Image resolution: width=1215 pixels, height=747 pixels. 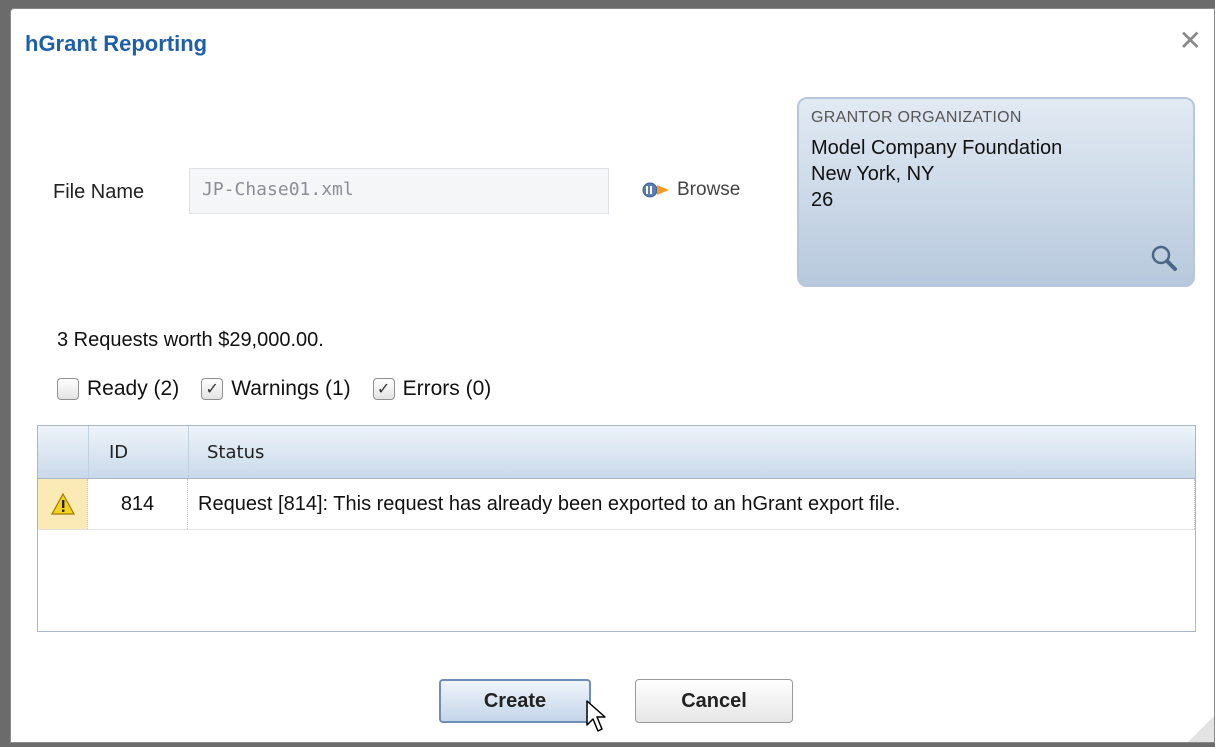 What do you see at coordinates (133, 388) in the screenshot?
I see `filter-ready-label: Ready (2)` at bounding box center [133, 388].